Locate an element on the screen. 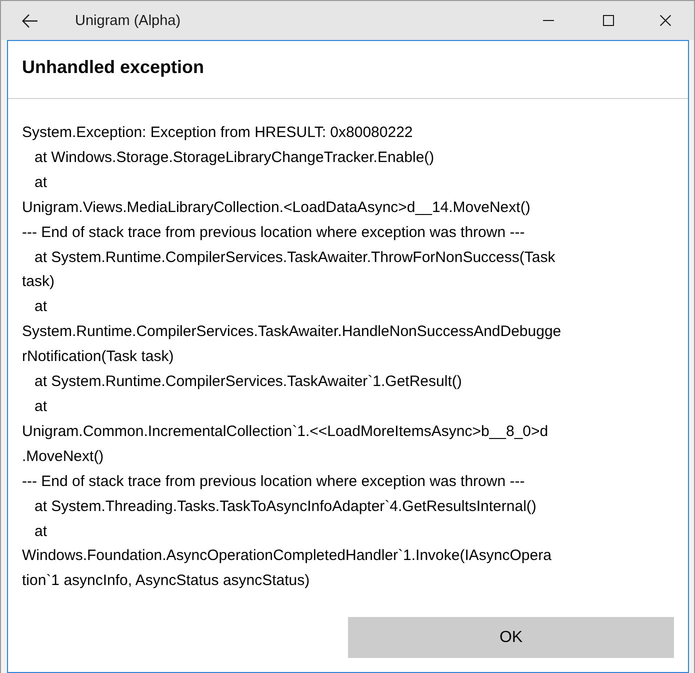 The image size is (695, 673). dialog-title: Unhandled exception is located at coordinates (113, 67).